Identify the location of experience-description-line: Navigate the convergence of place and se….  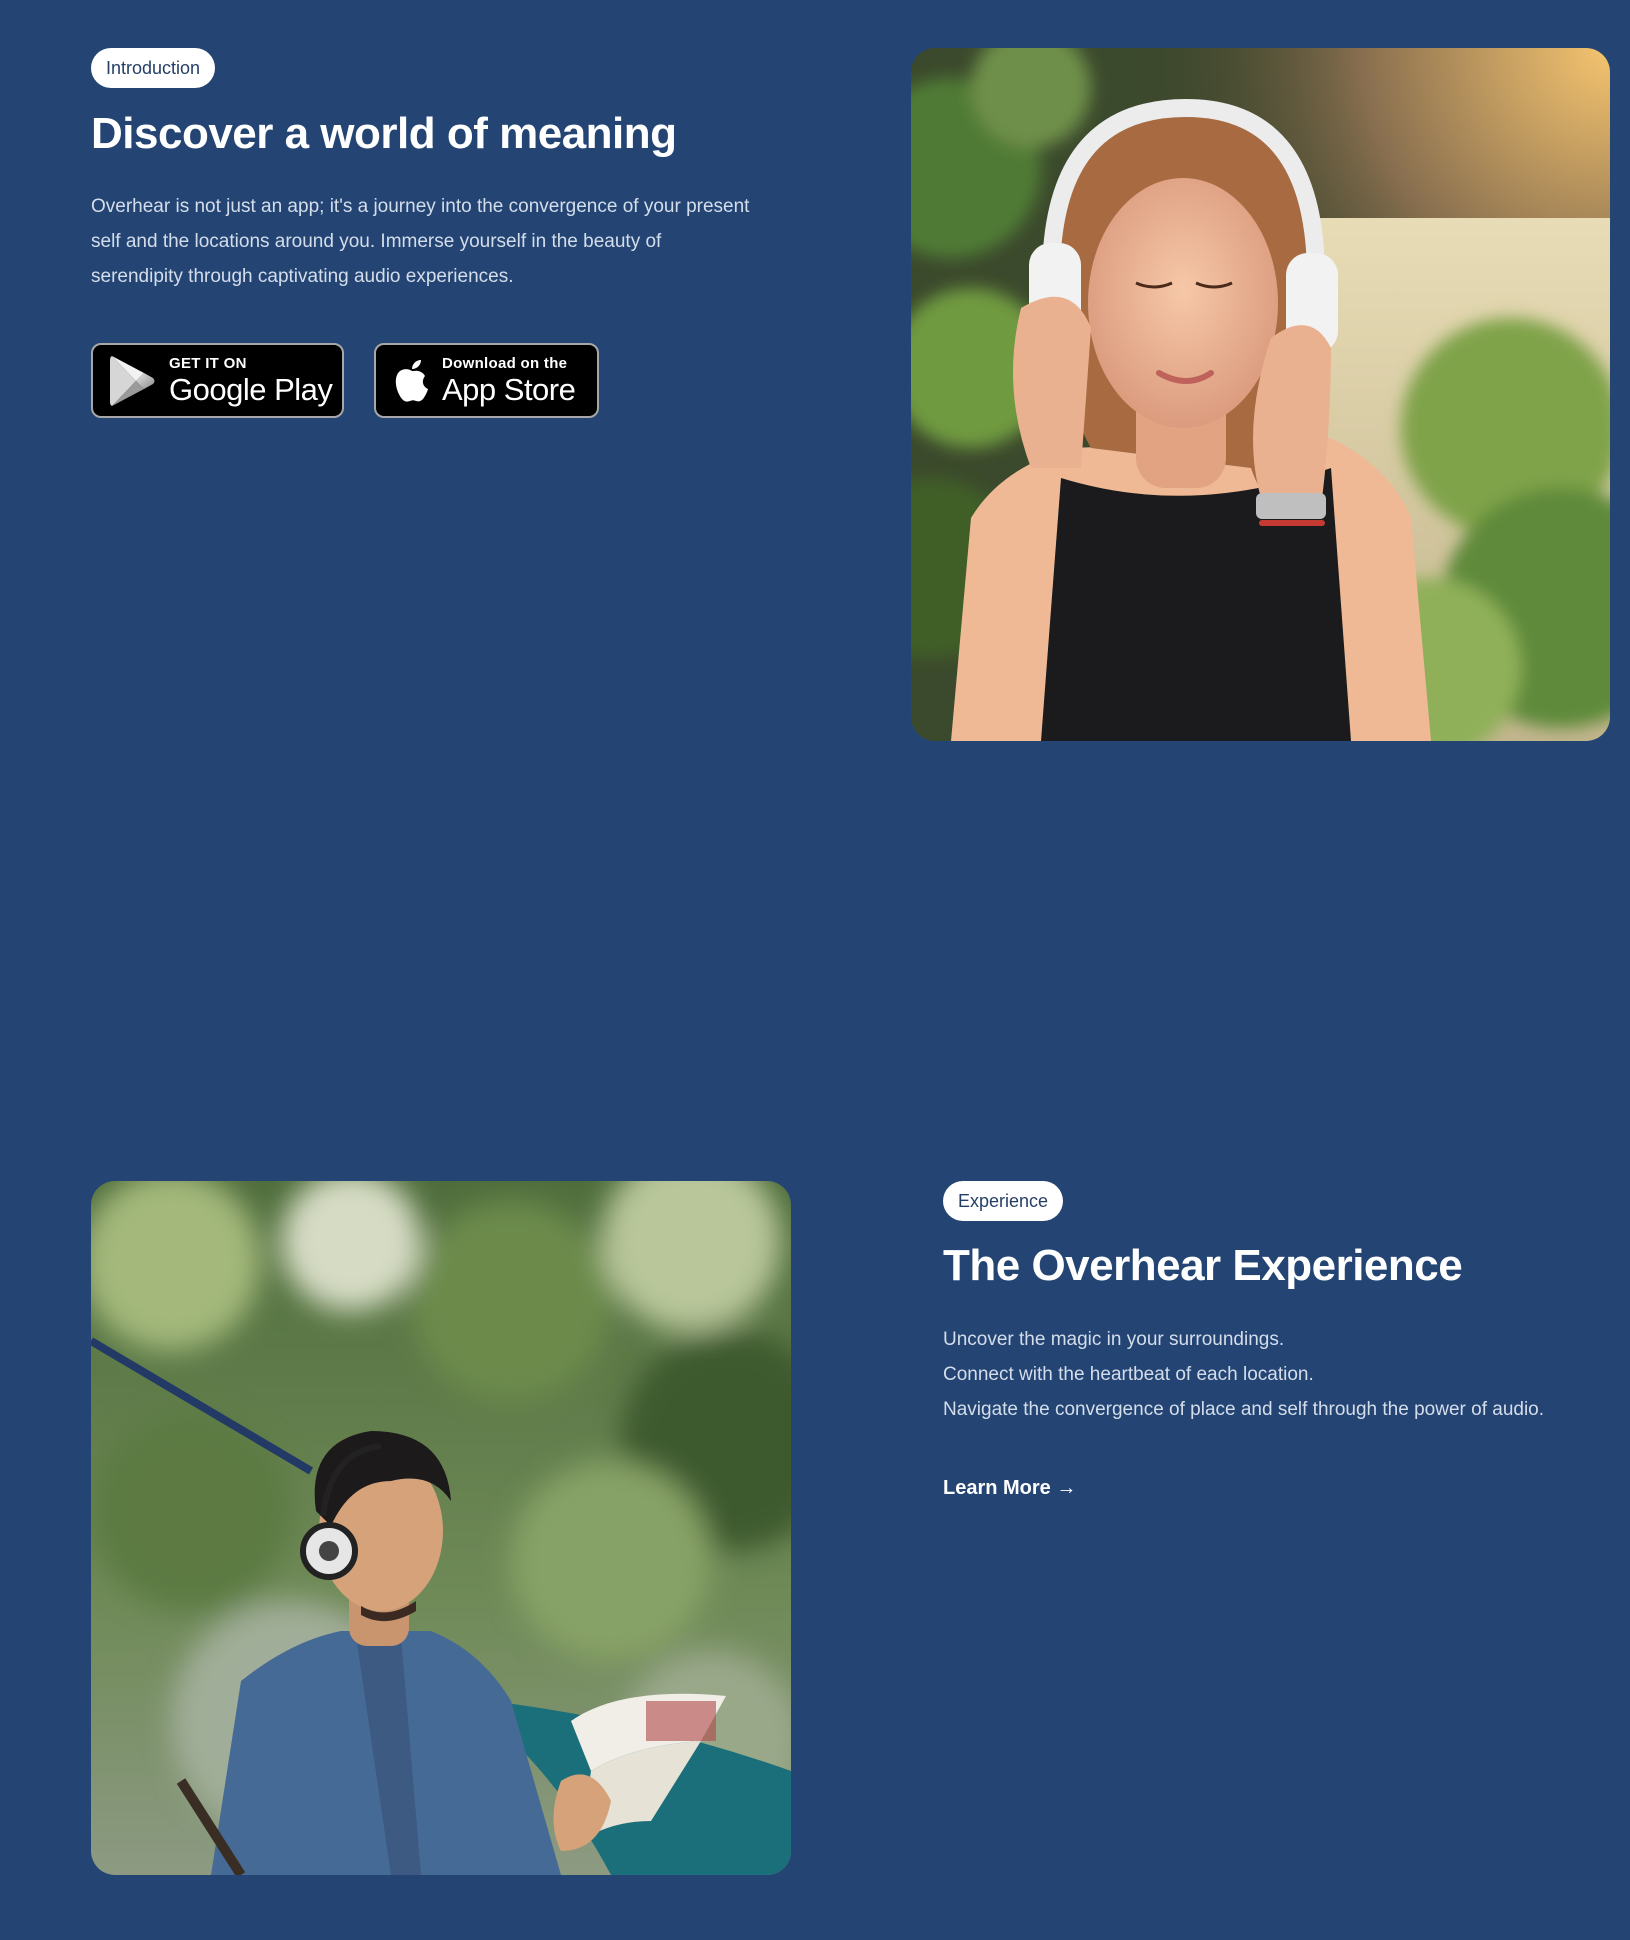
(1244, 1409).